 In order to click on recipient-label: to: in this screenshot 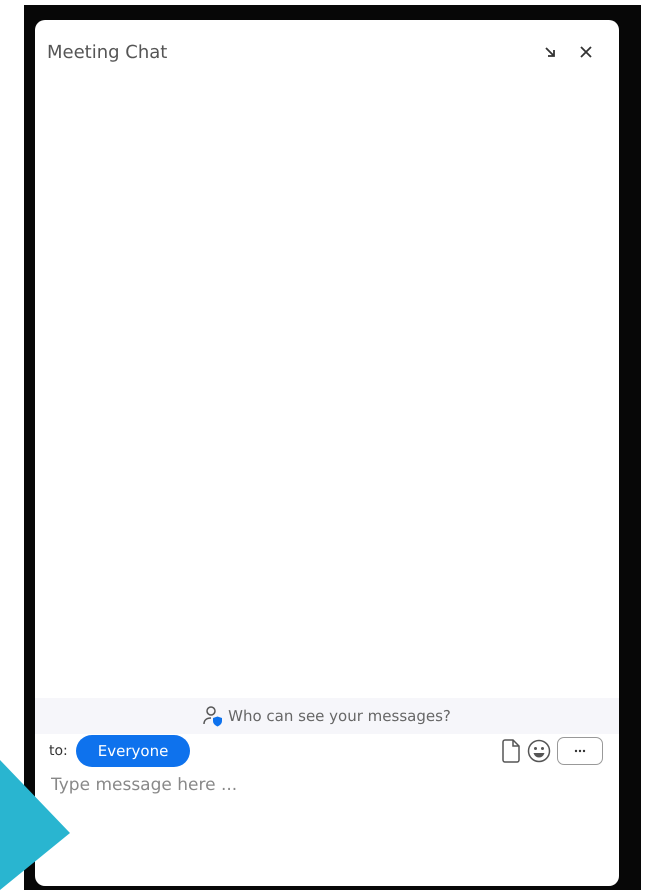, I will do `click(58, 751)`.